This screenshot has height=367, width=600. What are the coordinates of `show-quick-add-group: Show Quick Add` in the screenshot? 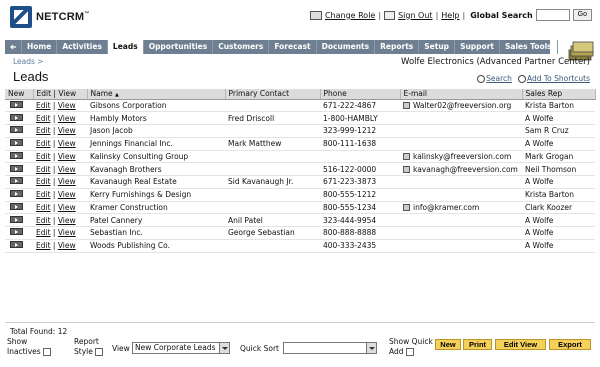 It's located at (411, 347).